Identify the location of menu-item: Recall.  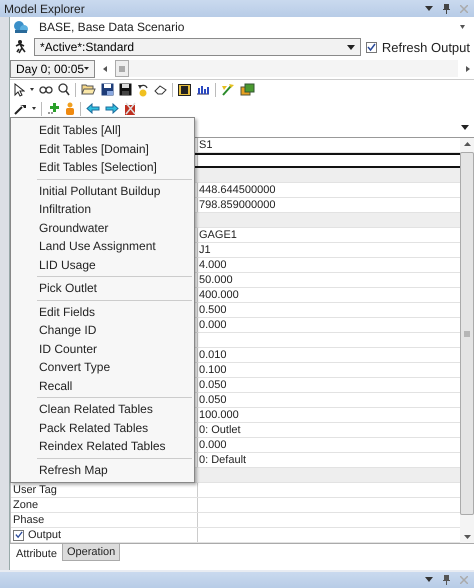
(102, 385).